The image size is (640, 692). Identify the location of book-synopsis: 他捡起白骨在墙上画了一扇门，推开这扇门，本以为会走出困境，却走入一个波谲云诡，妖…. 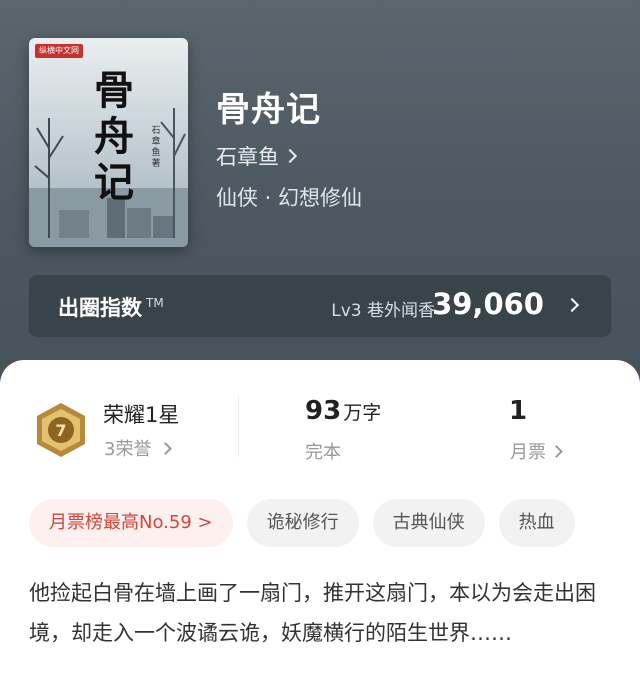
(320, 613).